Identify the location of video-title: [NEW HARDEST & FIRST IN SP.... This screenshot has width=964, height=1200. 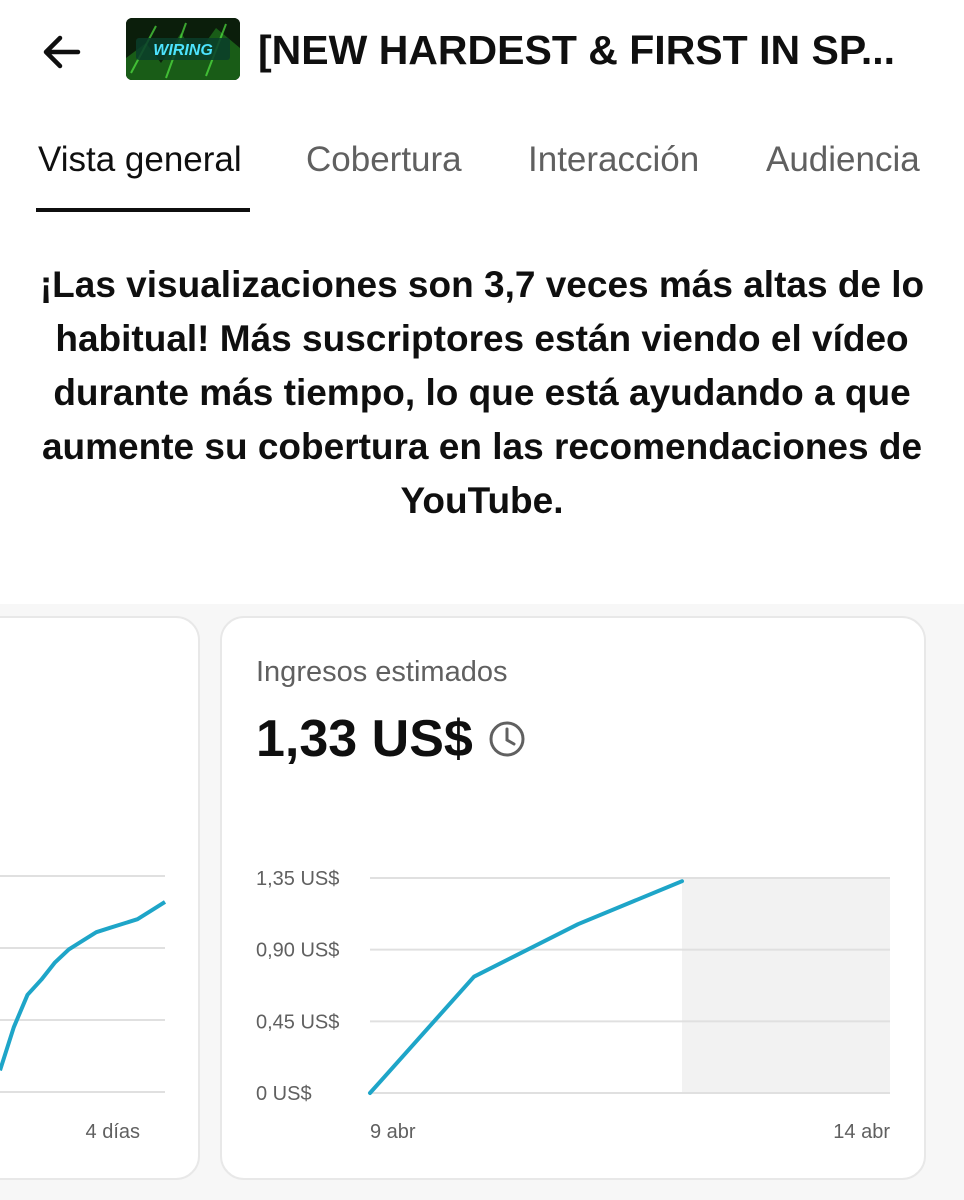
(577, 50).